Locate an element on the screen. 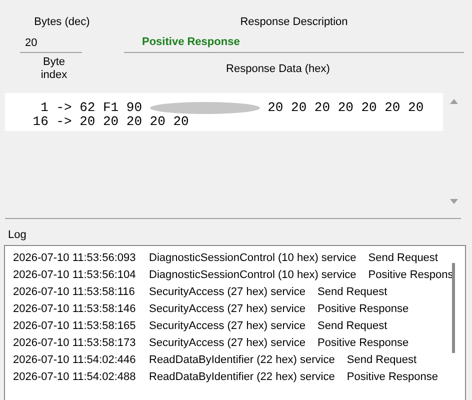  hex-bytes: 62 F1 90 is located at coordinates (111, 108).